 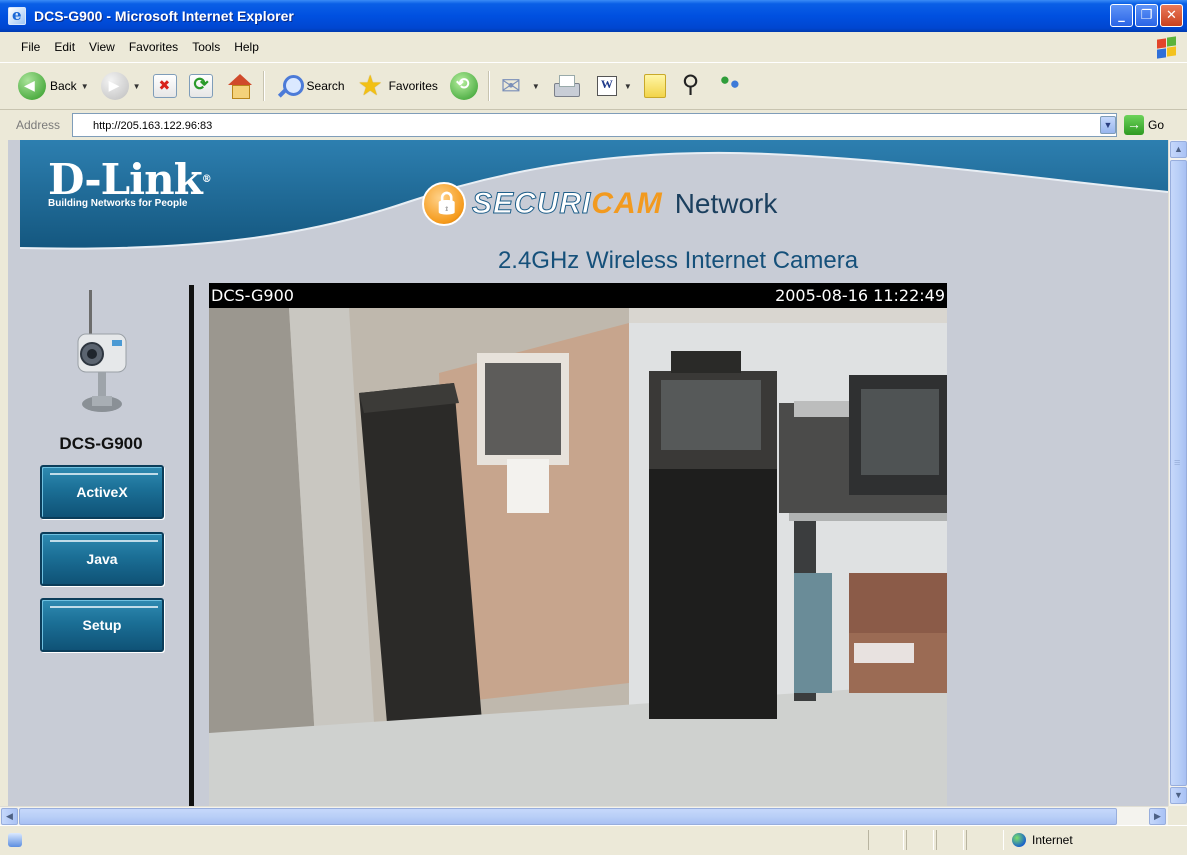 I want to click on minimize-button: _, so click(x=1121, y=15).